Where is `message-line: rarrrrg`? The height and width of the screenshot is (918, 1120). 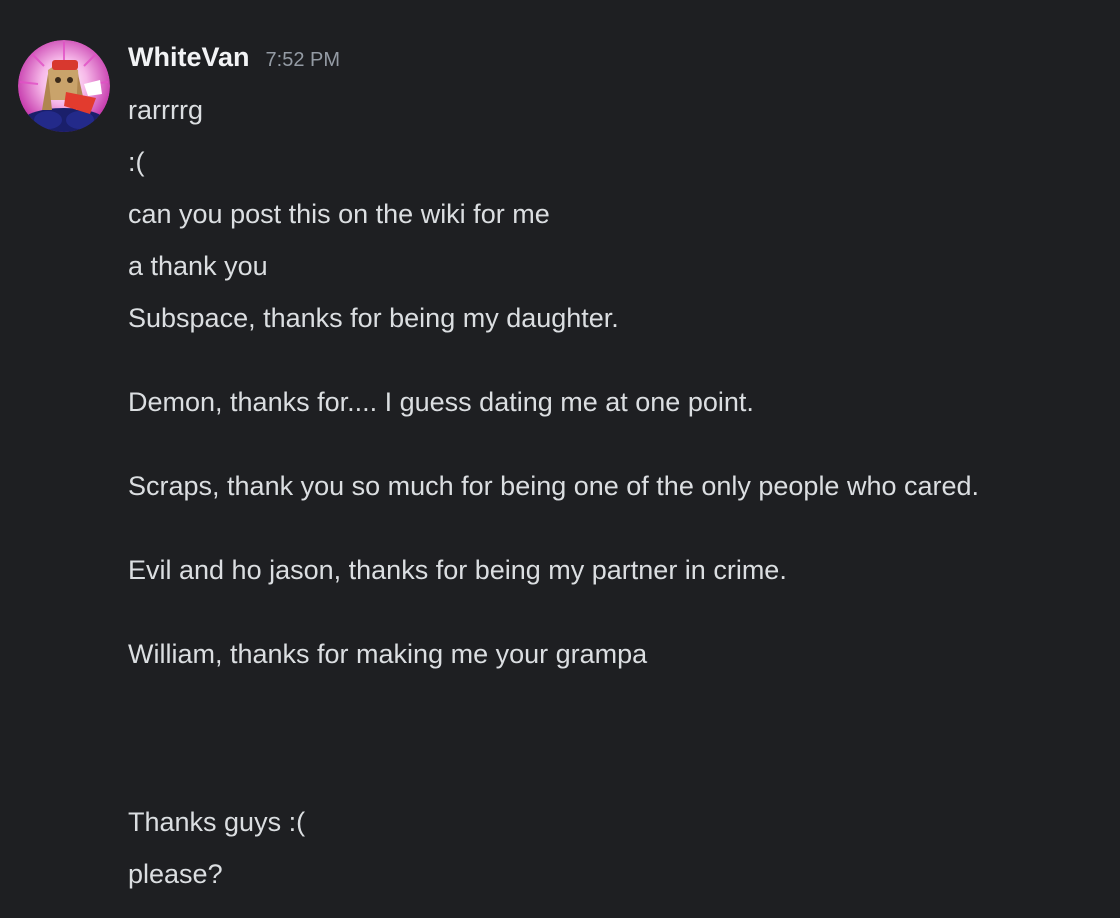
message-line: rarrrrg is located at coordinates (165, 110).